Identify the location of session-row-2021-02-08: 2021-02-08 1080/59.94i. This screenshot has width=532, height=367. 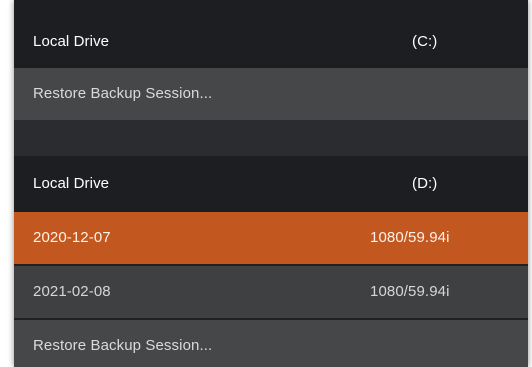
(271, 292).